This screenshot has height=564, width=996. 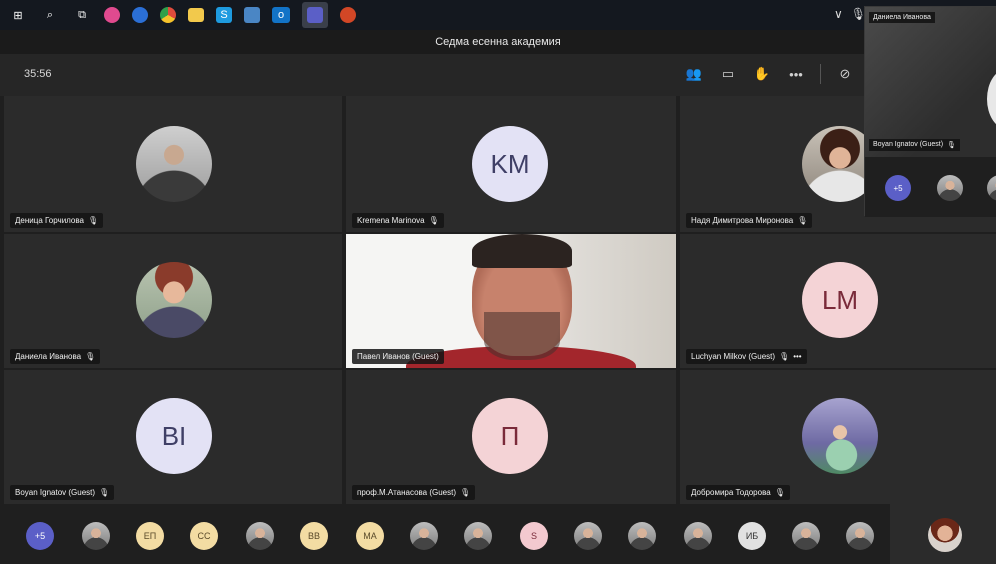 I want to click on app-icon, so click(x=252, y=15).